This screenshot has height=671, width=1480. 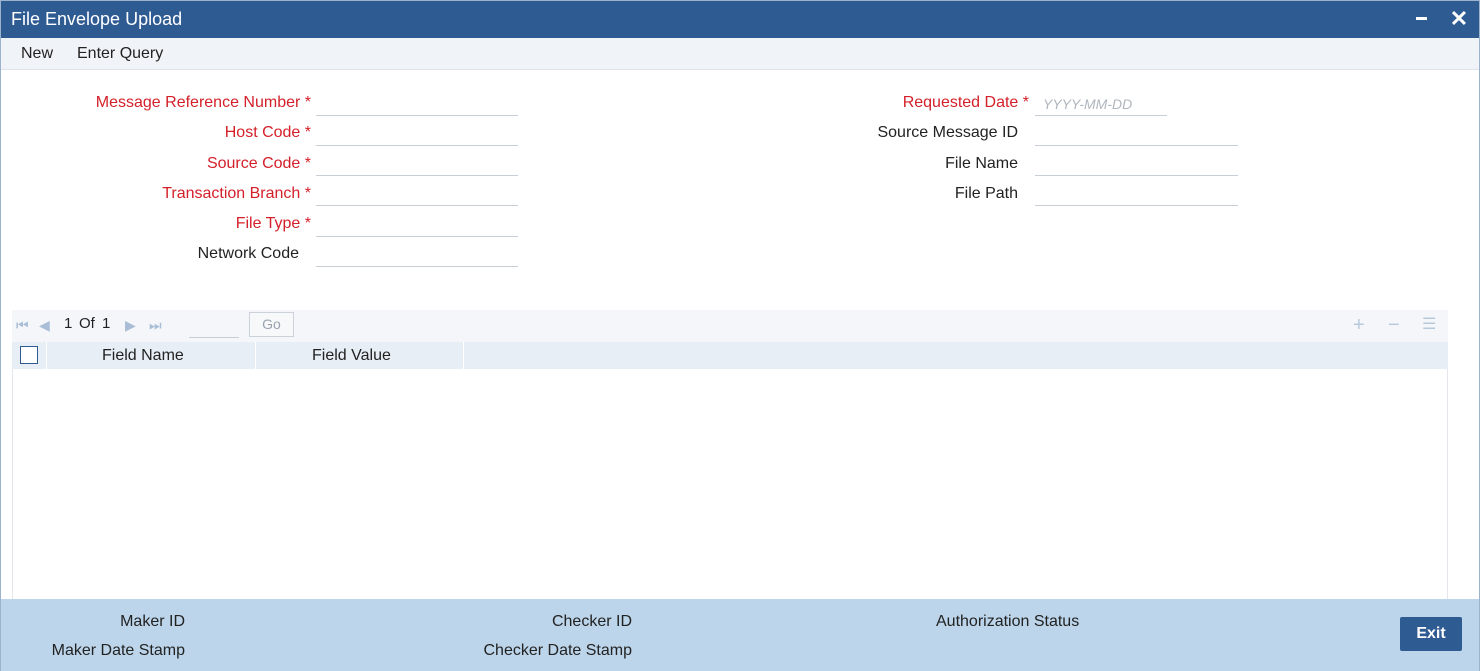 I want to click on file-type-input, so click(x=417, y=225).